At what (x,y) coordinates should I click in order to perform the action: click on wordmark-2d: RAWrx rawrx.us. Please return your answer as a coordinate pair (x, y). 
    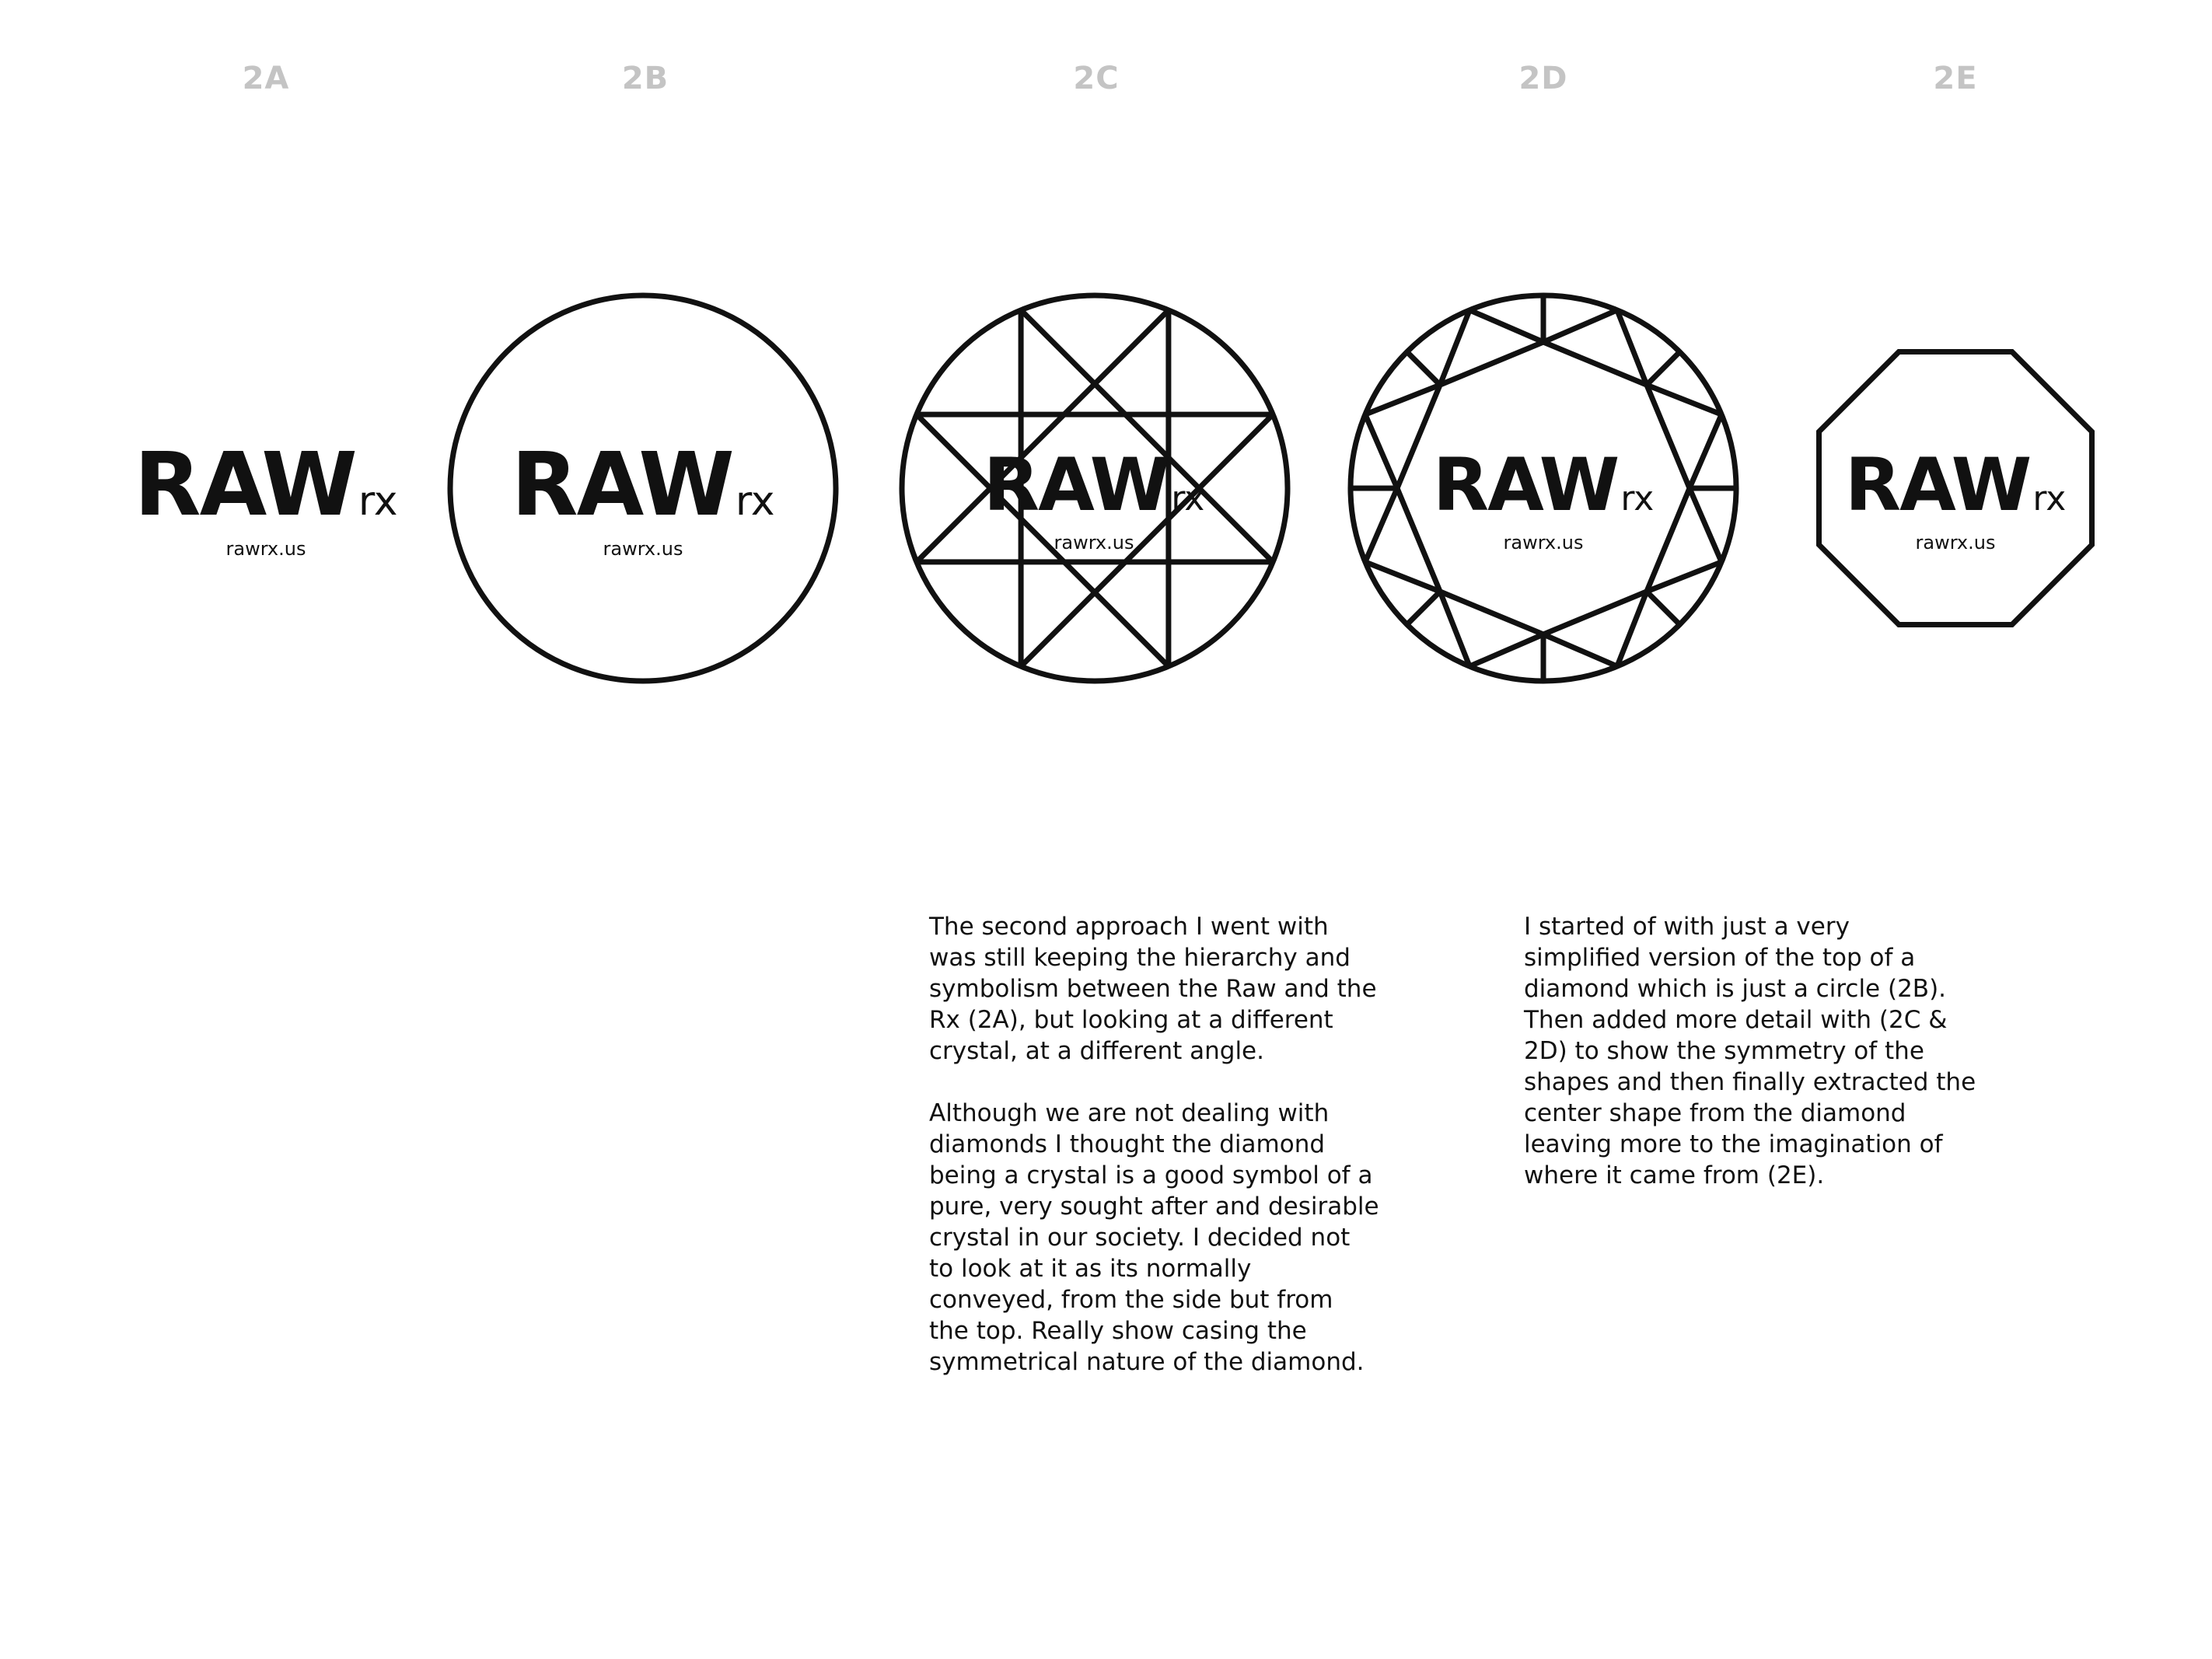
    Looking at the image, I should click on (1543, 501).